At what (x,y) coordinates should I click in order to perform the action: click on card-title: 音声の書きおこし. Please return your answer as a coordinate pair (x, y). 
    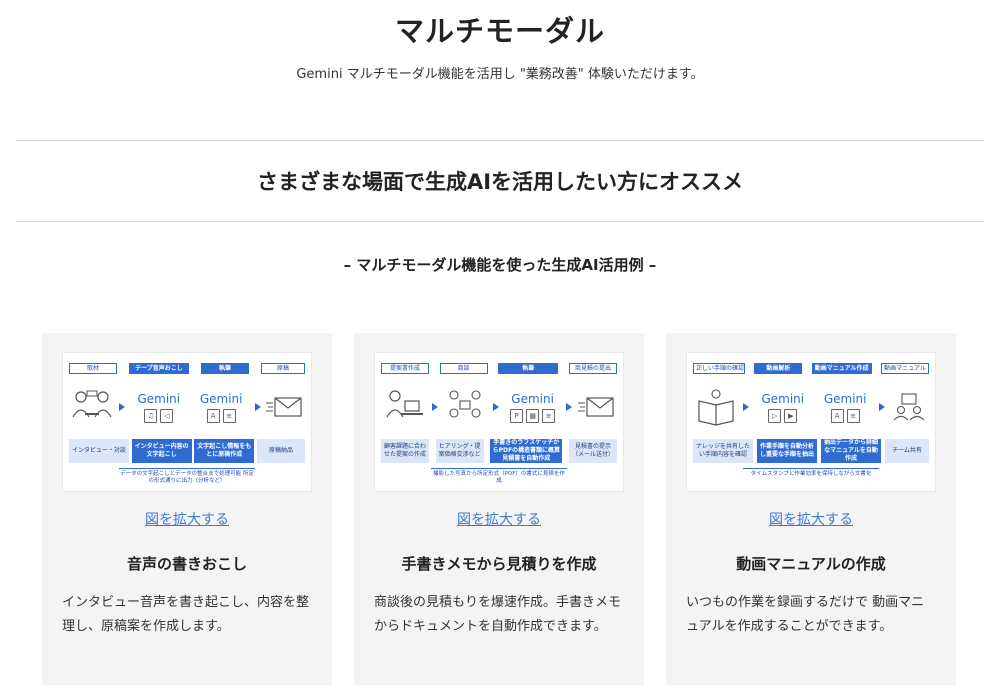
    Looking at the image, I should click on (186, 564).